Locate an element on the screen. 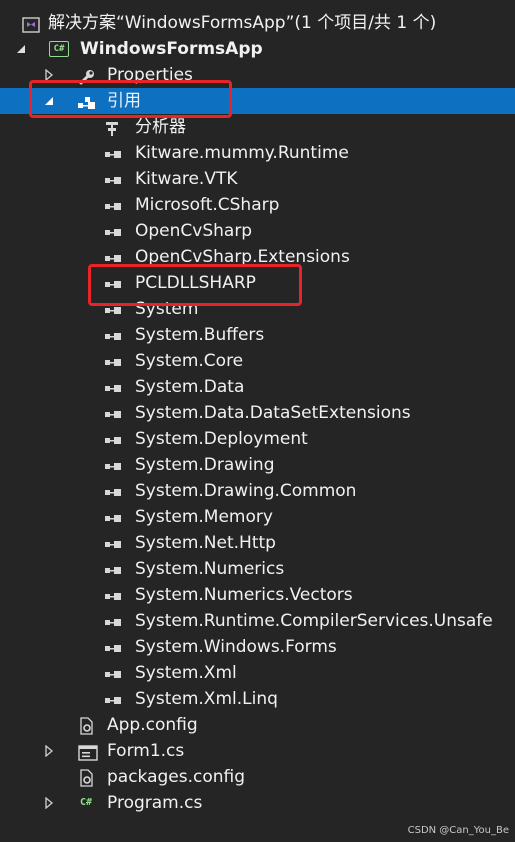 The image size is (515, 842). reference-item: System.Numerics.Vectors is located at coordinates (257, 595).